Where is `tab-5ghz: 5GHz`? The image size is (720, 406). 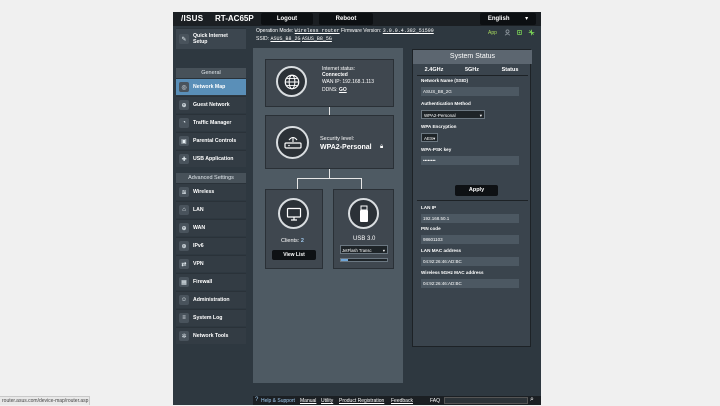
tab-5ghz: 5GHz is located at coordinates (472, 70).